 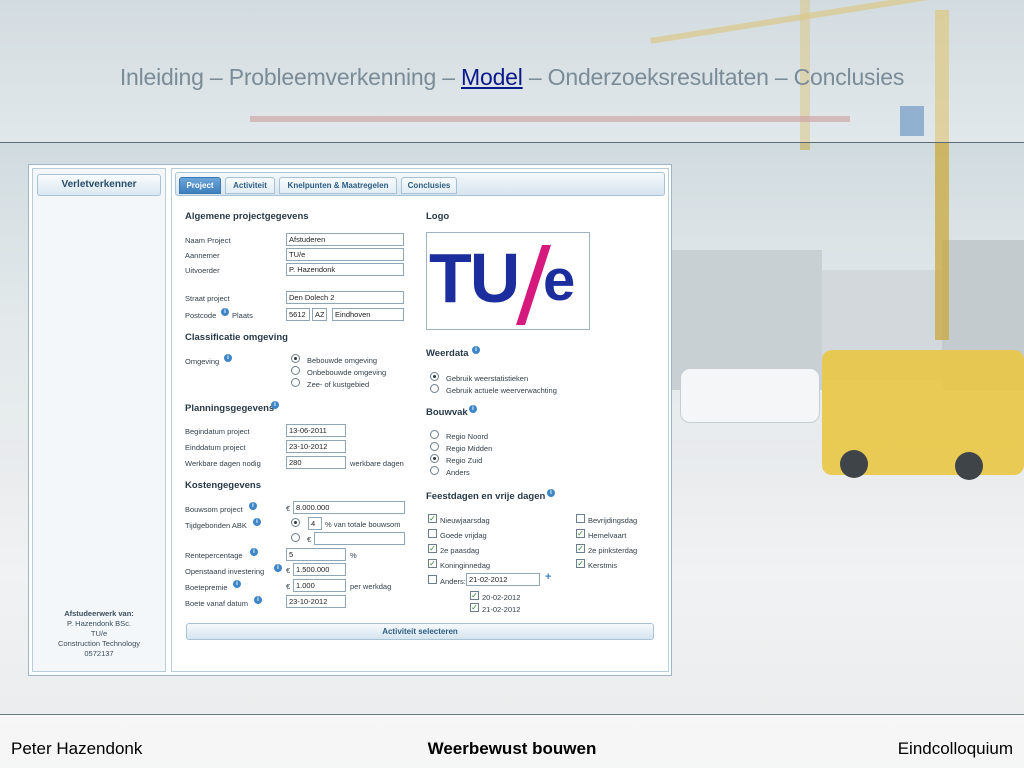 I want to click on author-info-line: 0572137, so click(x=99, y=653).